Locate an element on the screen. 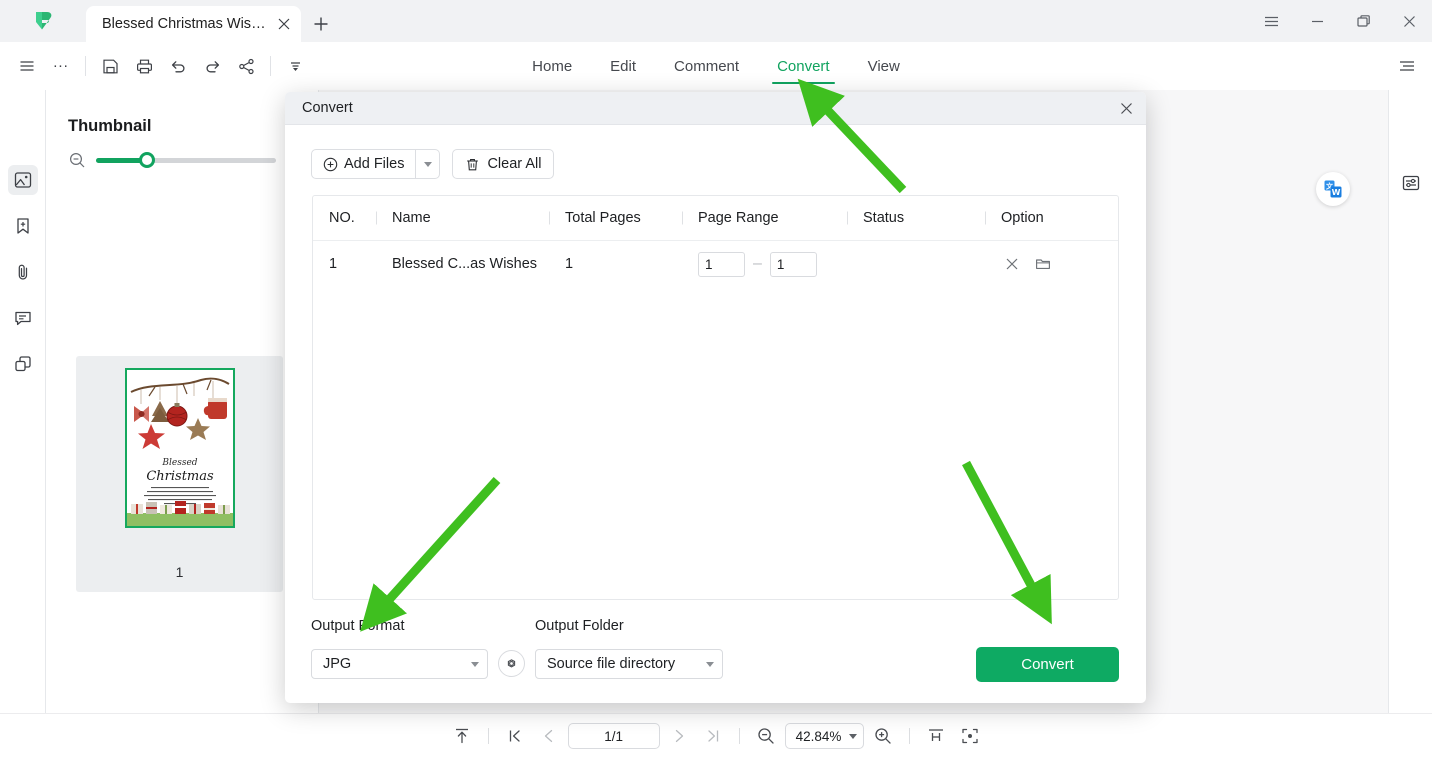 The height and width of the screenshot is (758, 1432). cell-page-range: 1 – 1 is located at coordinates (764, 264).